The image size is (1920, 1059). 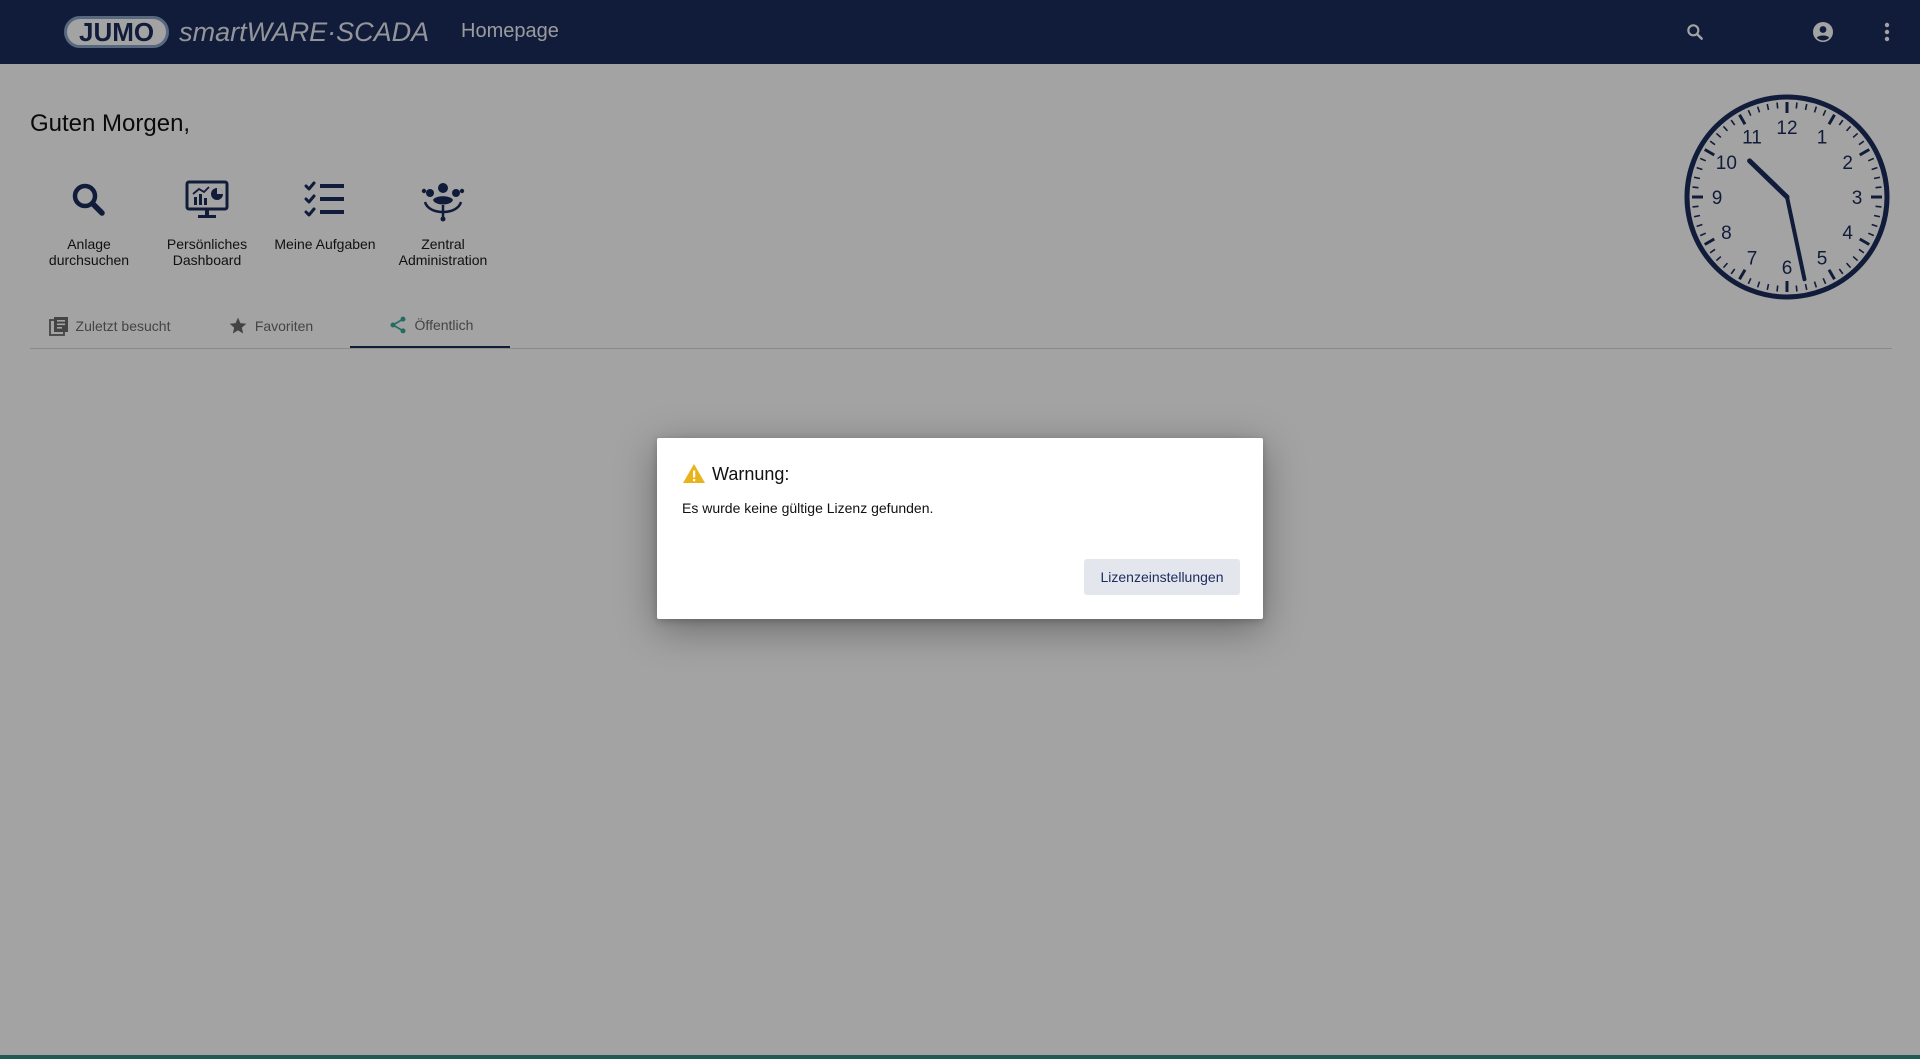 What do you see at coordinates (808, 508) in the screenshot?
I see `dialog-message: Es wurde keine gültige Lizenz gefunden.` at bounding box center [808, 508].